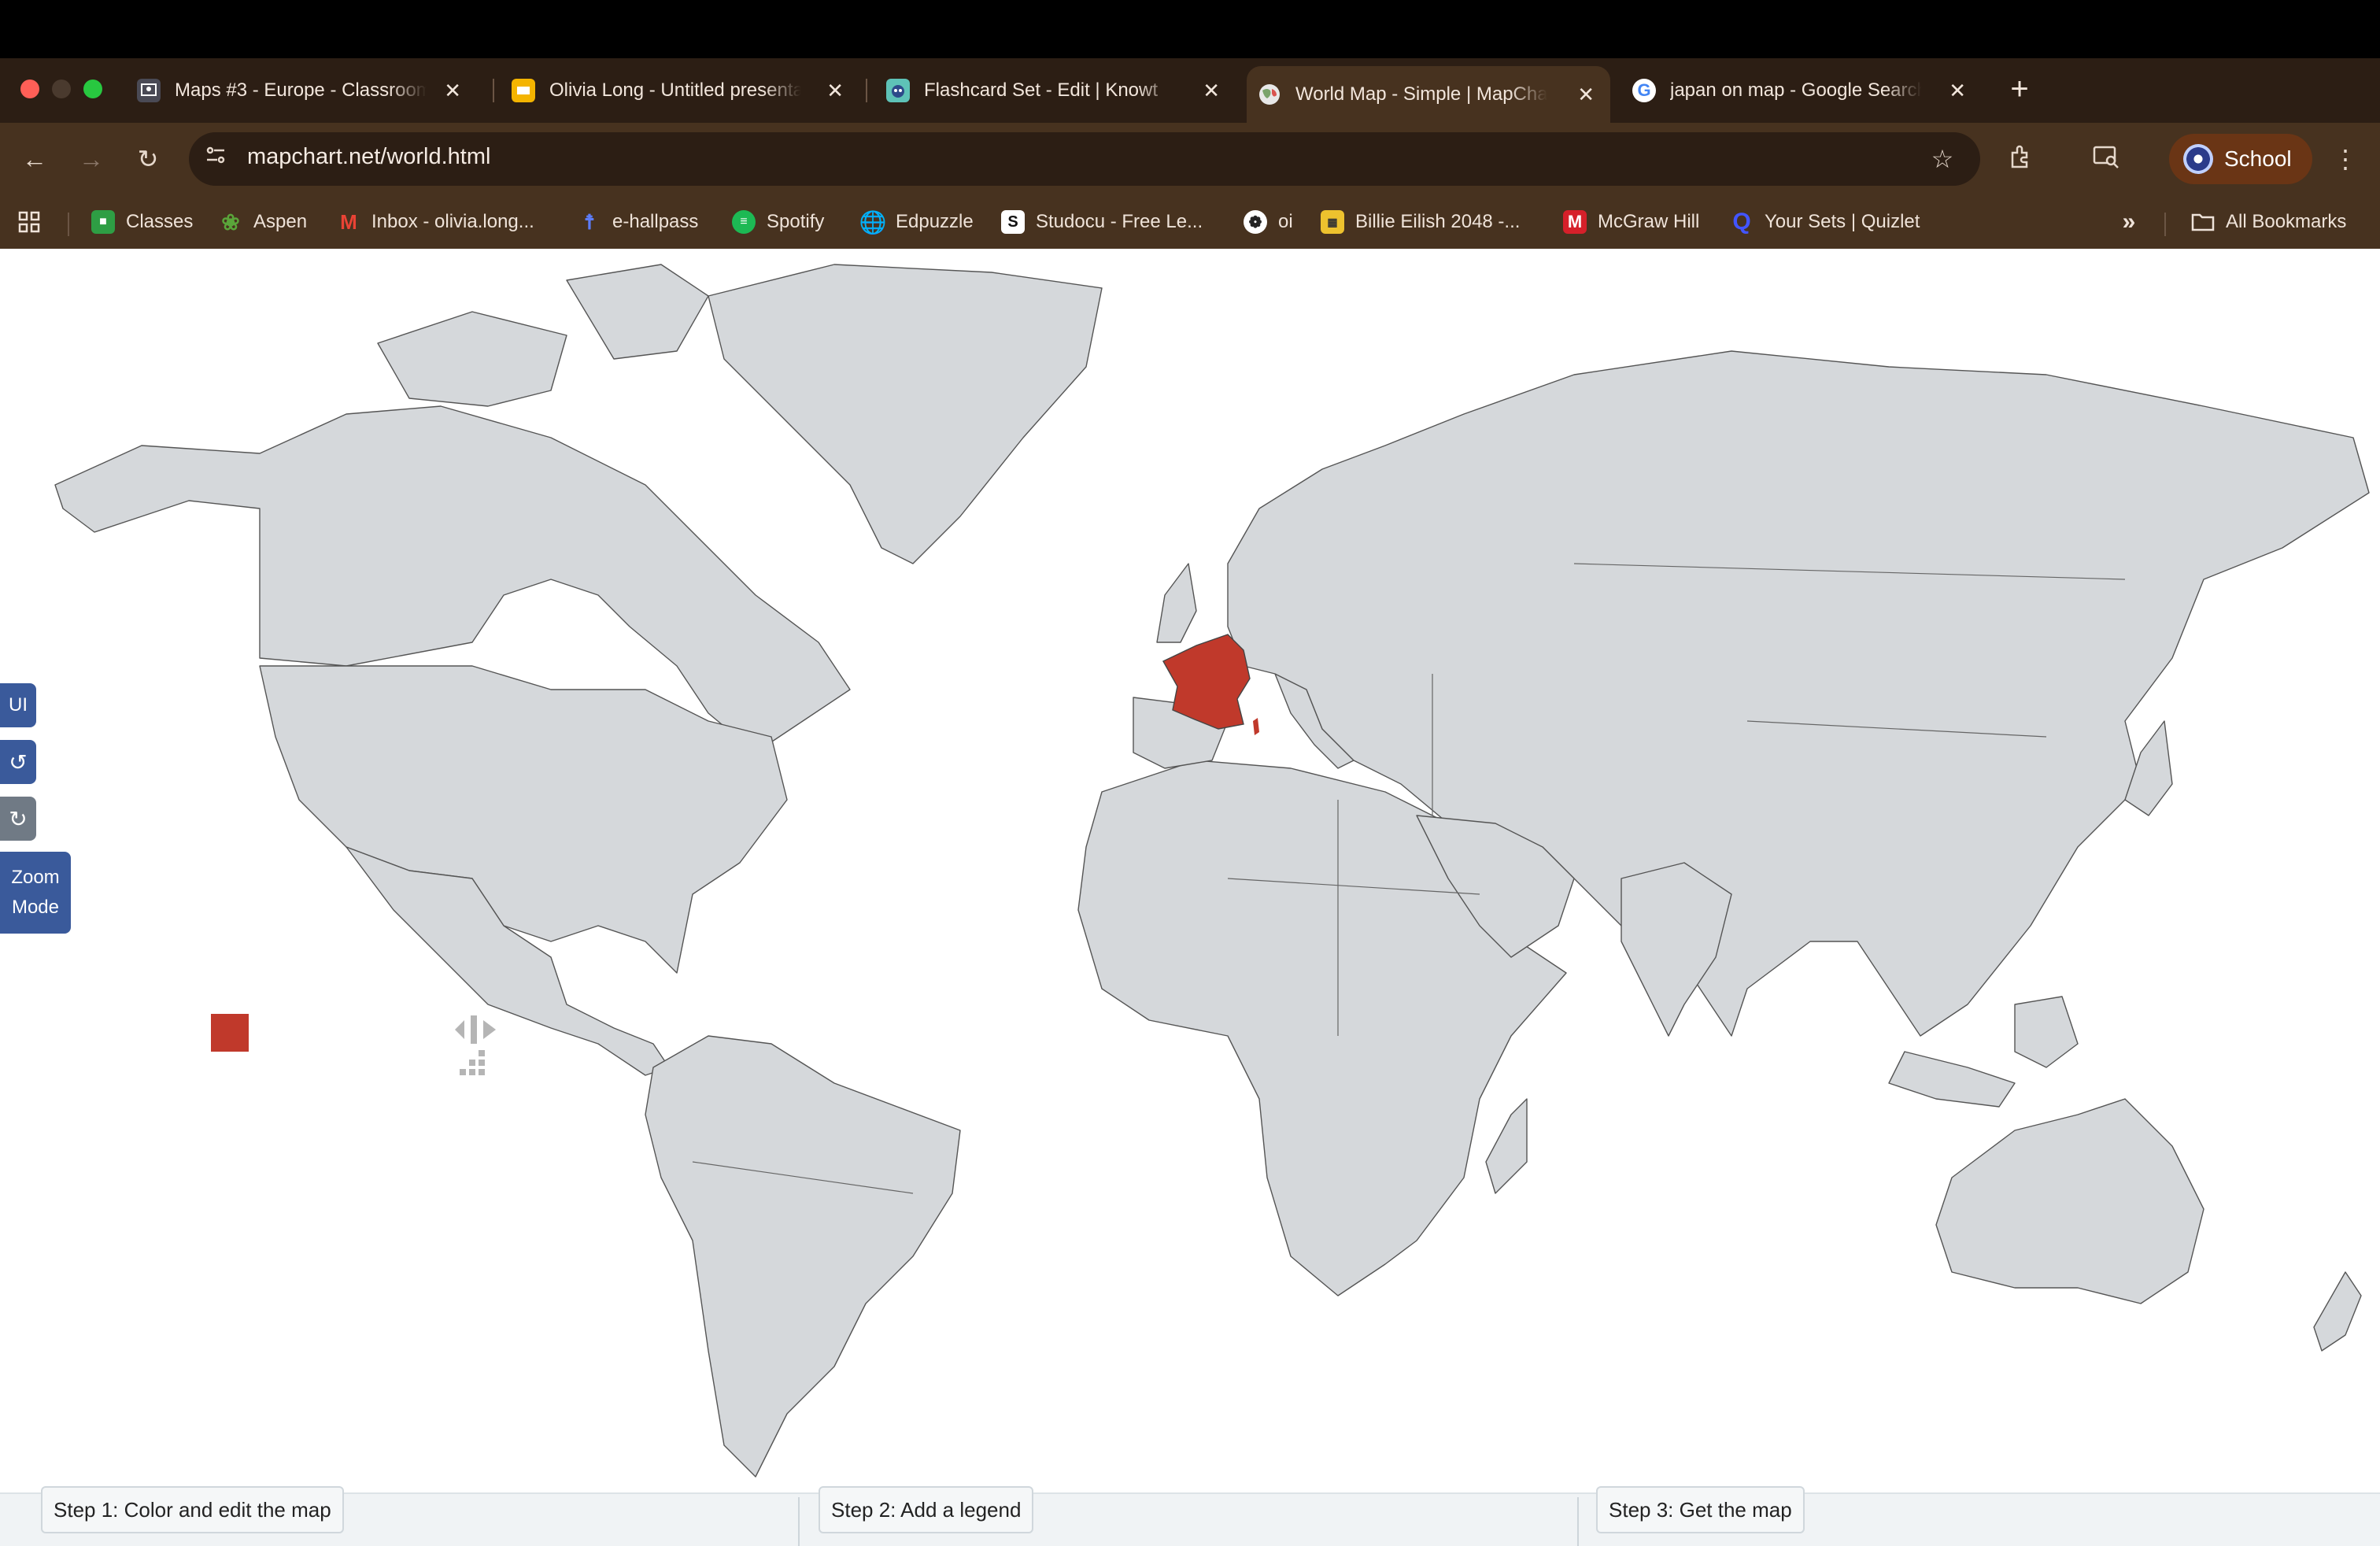 The width and height of the screenshot is (2380, 1546). I want to click on spotify-icon: ≡, so click(744, 222).